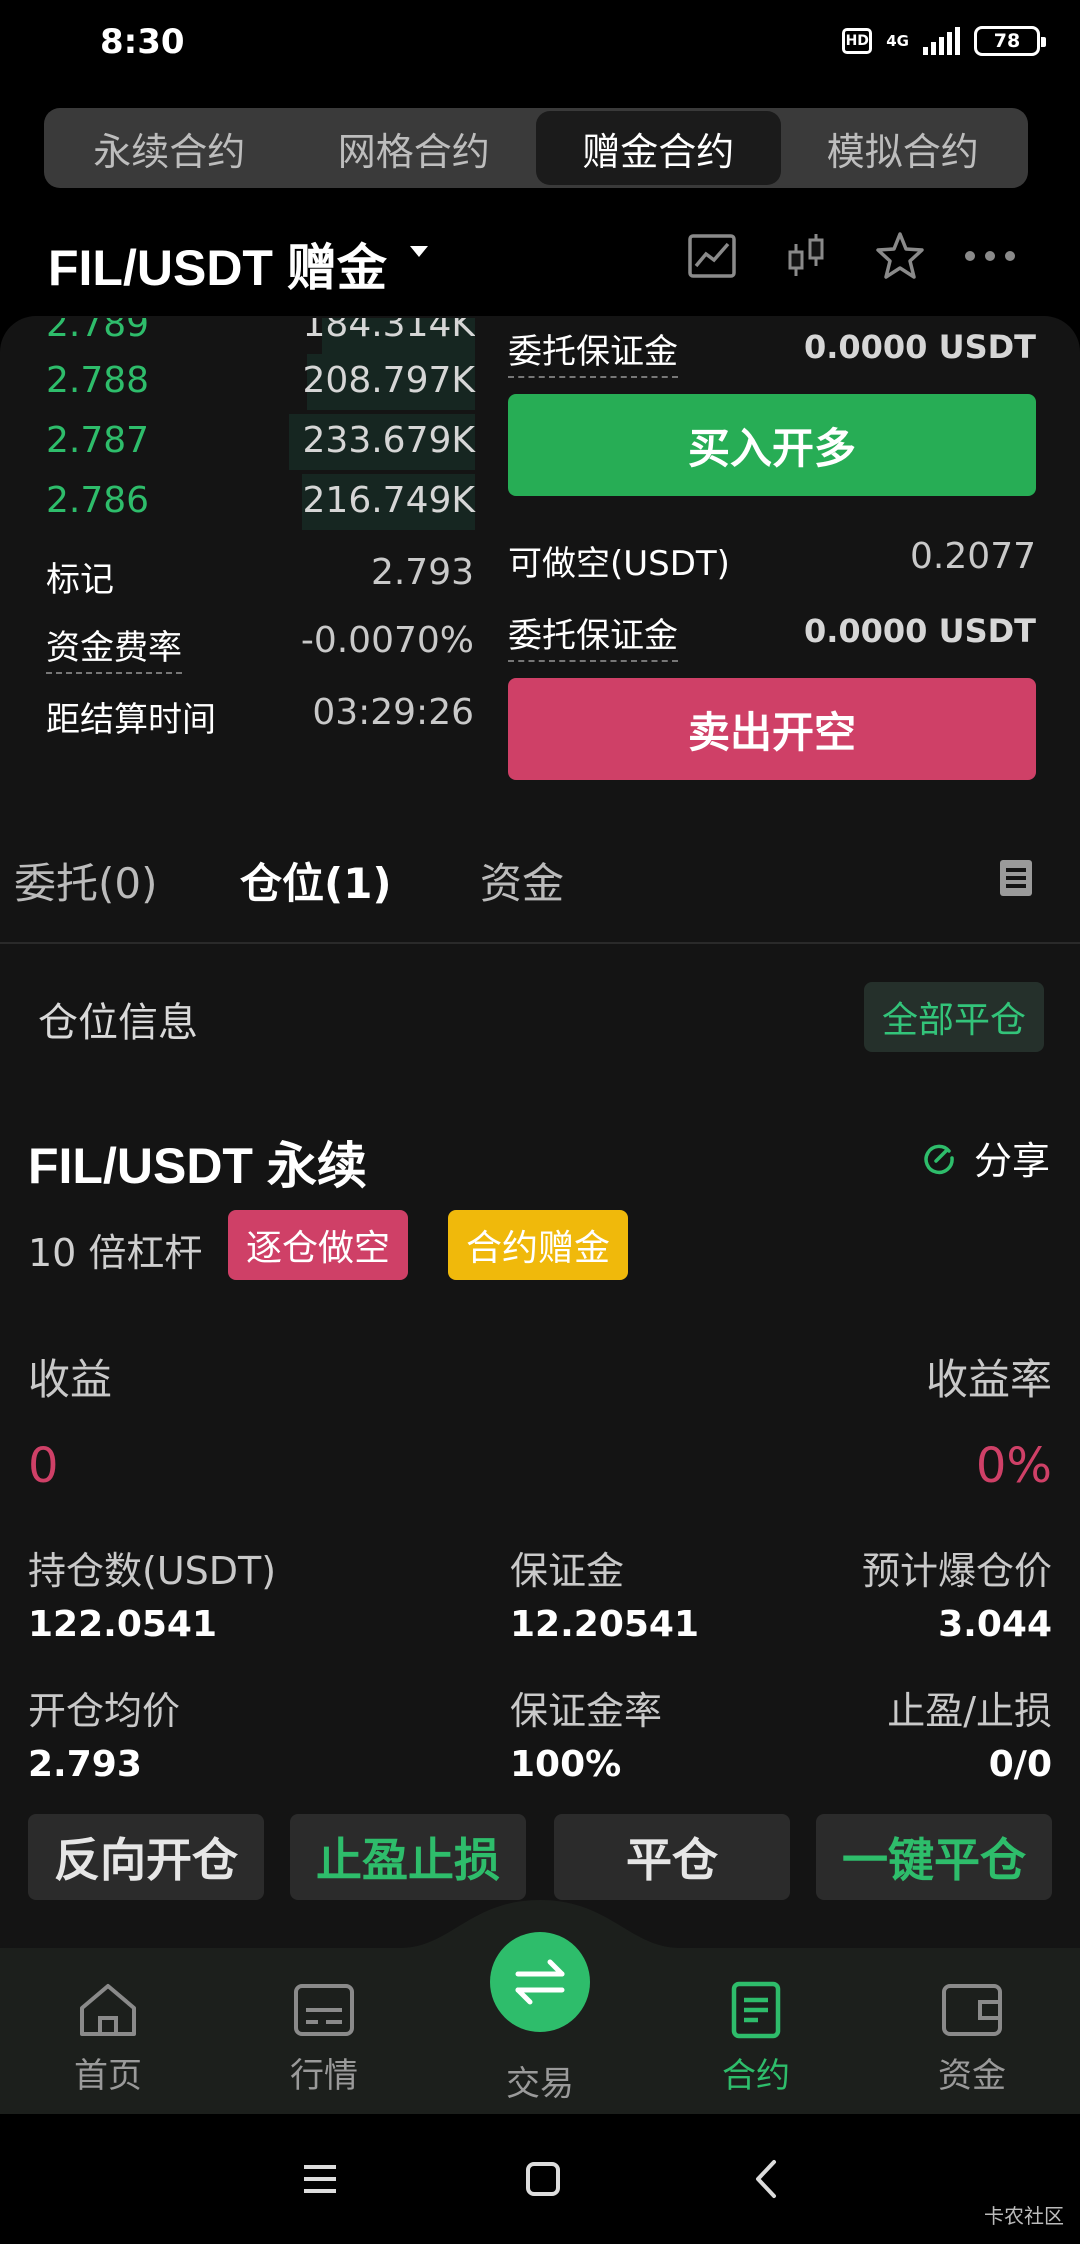 This screenshot has width=1080, height=2244. Describe the element at coordinates (237, 330) in the screenshot. I see `orderbook-bid-row: 2.789 184.314K` at that location.